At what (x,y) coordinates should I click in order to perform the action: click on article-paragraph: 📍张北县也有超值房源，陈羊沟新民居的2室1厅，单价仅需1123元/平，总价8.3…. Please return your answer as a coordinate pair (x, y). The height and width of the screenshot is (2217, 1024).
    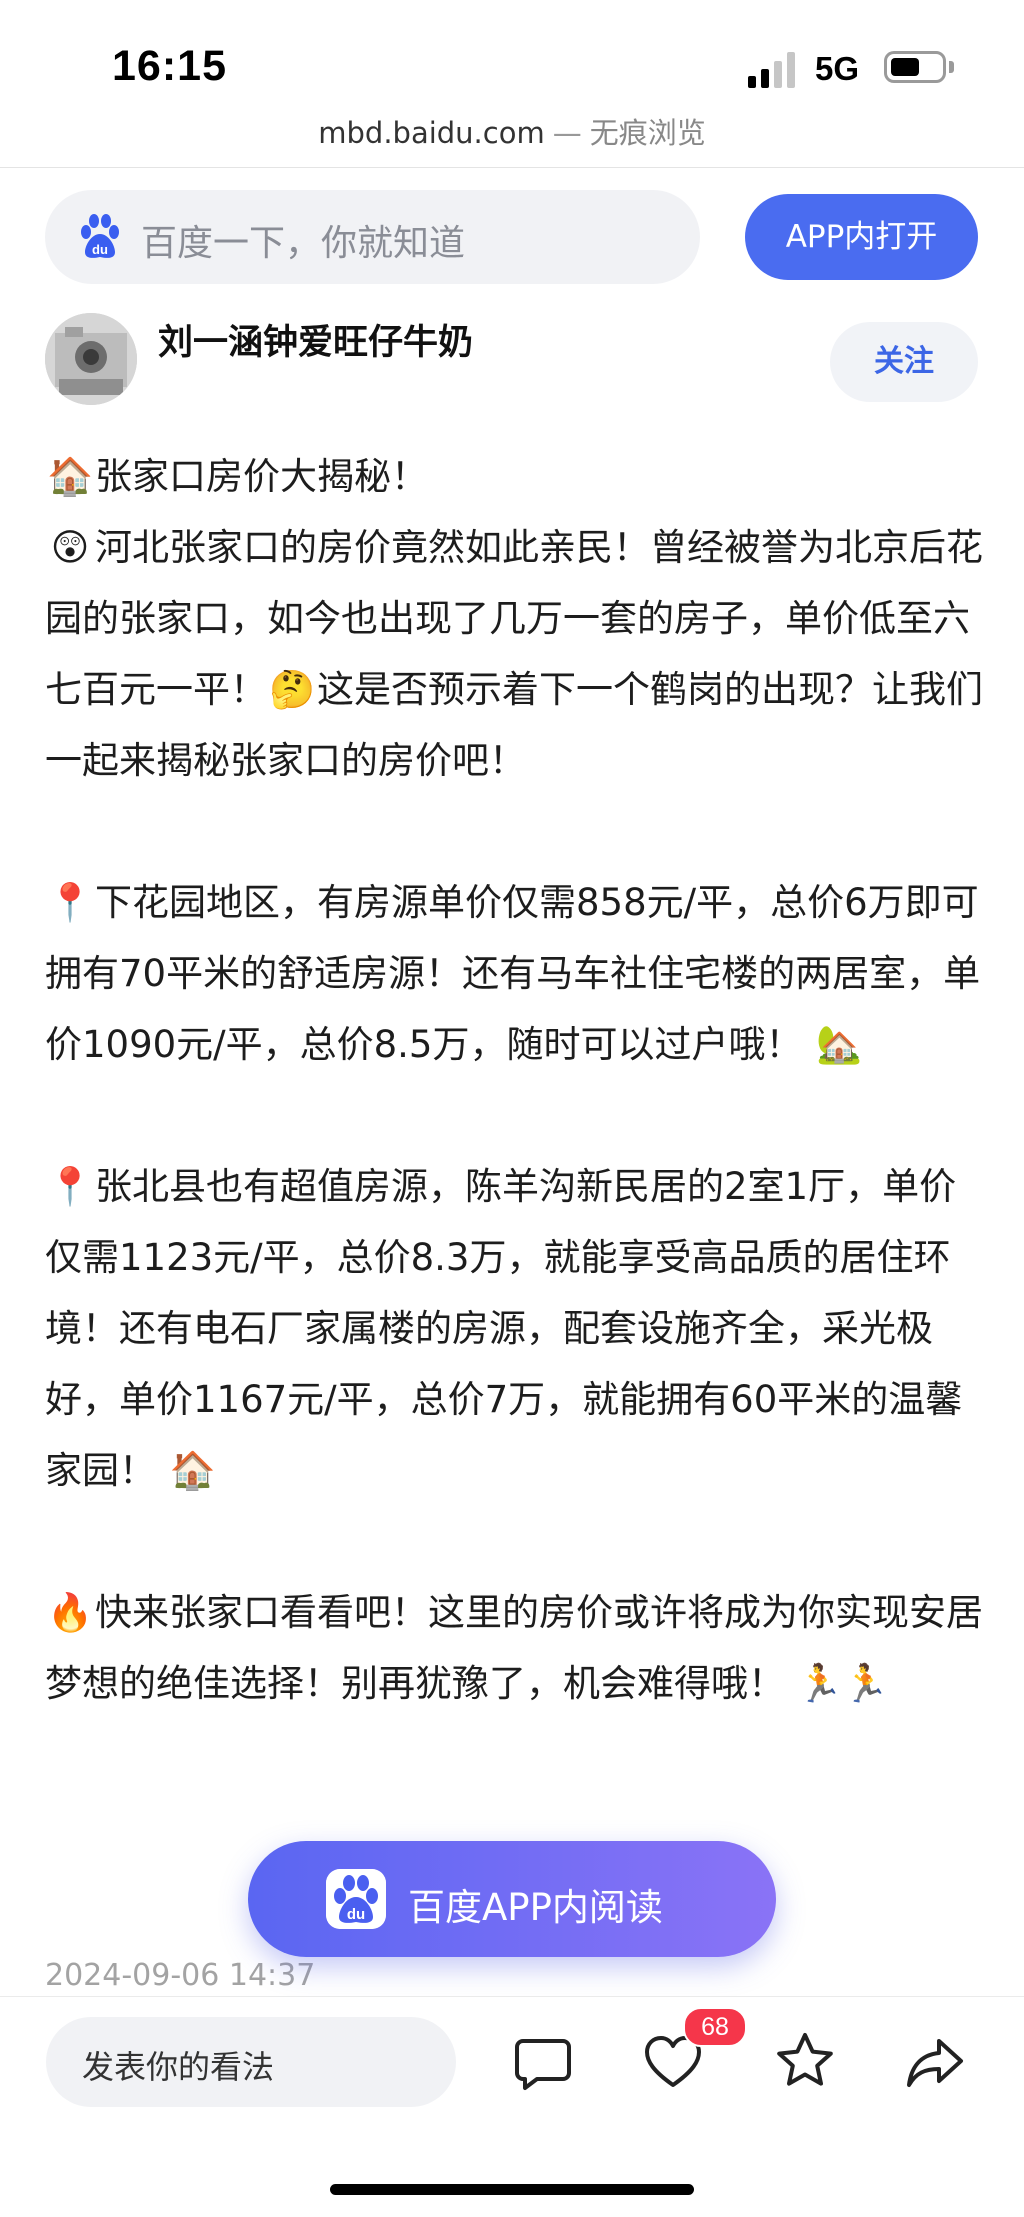
    Looking at the image, I should click on (515, 1328).